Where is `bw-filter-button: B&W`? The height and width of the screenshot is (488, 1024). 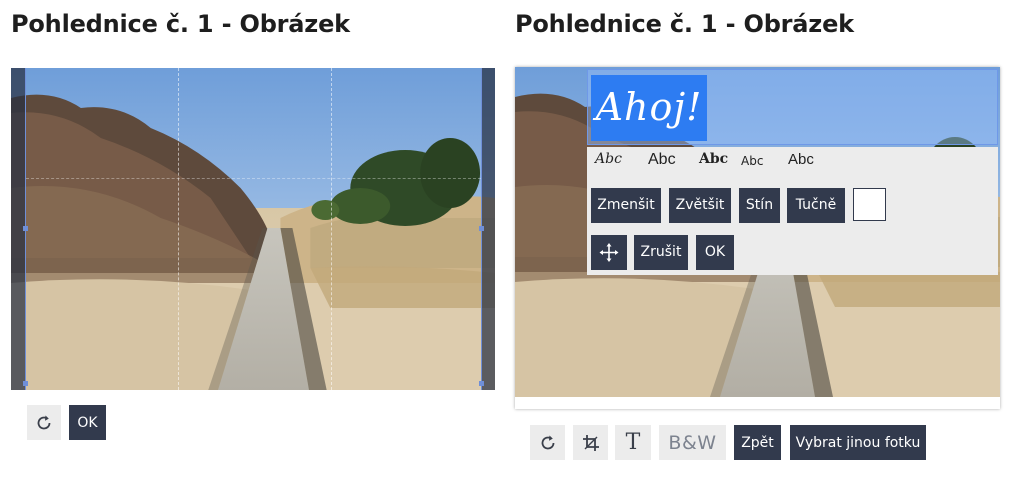 bw-filter-button: B&W is located at coordinates (692, 442).